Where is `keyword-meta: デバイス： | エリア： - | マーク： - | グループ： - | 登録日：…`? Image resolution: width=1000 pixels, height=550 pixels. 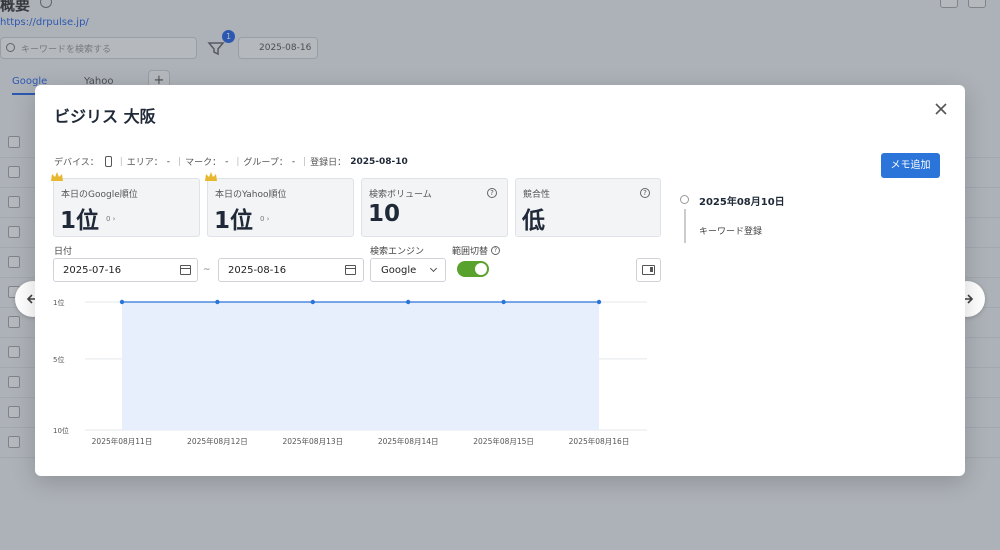 keyword-meta: デバイス： | エリア： - | マーク： - | グループ： - | 登録日：… is located at coordinates (231, 162).